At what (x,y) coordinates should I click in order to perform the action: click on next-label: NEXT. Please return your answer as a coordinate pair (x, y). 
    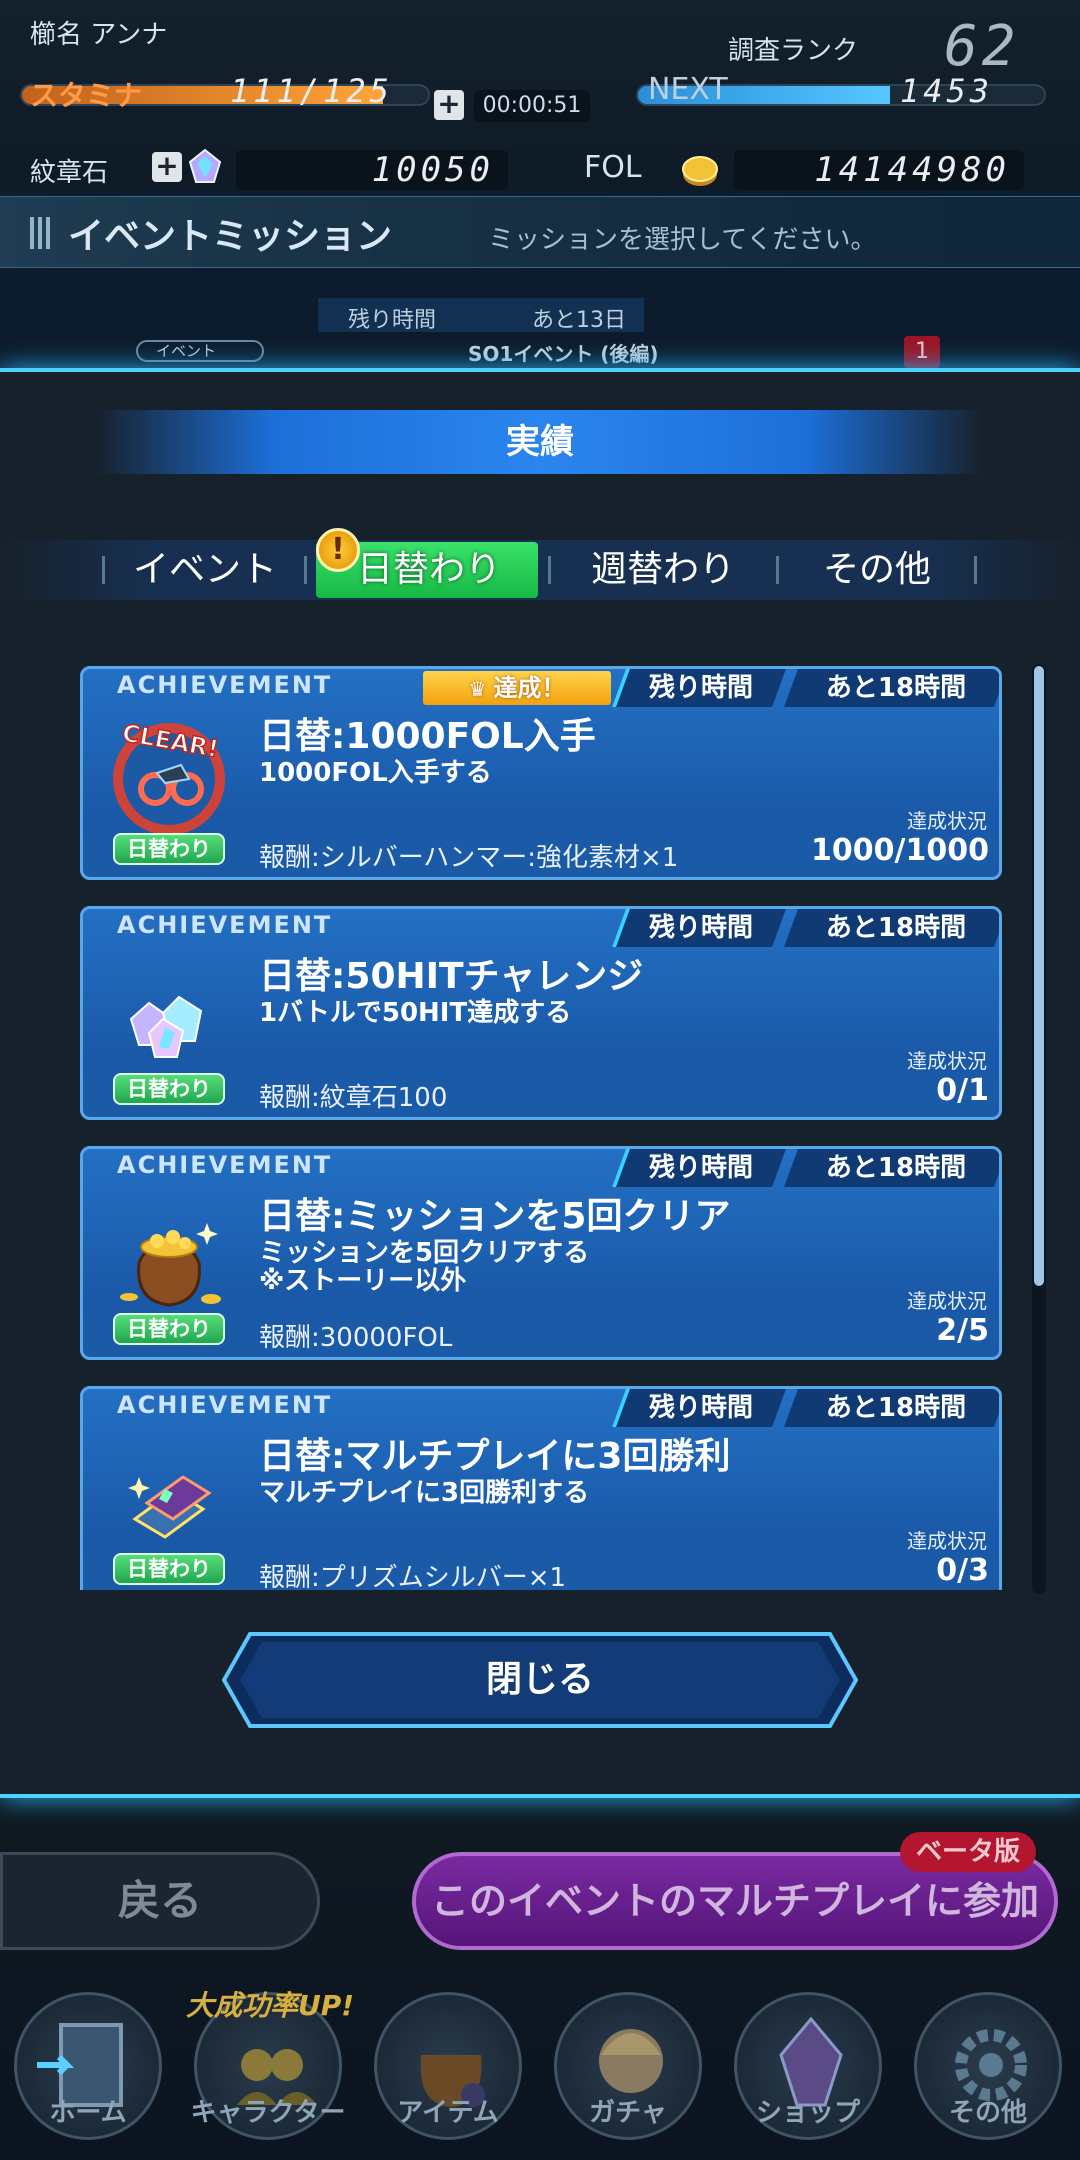
    Looking at the image, I should click on (688, 89).